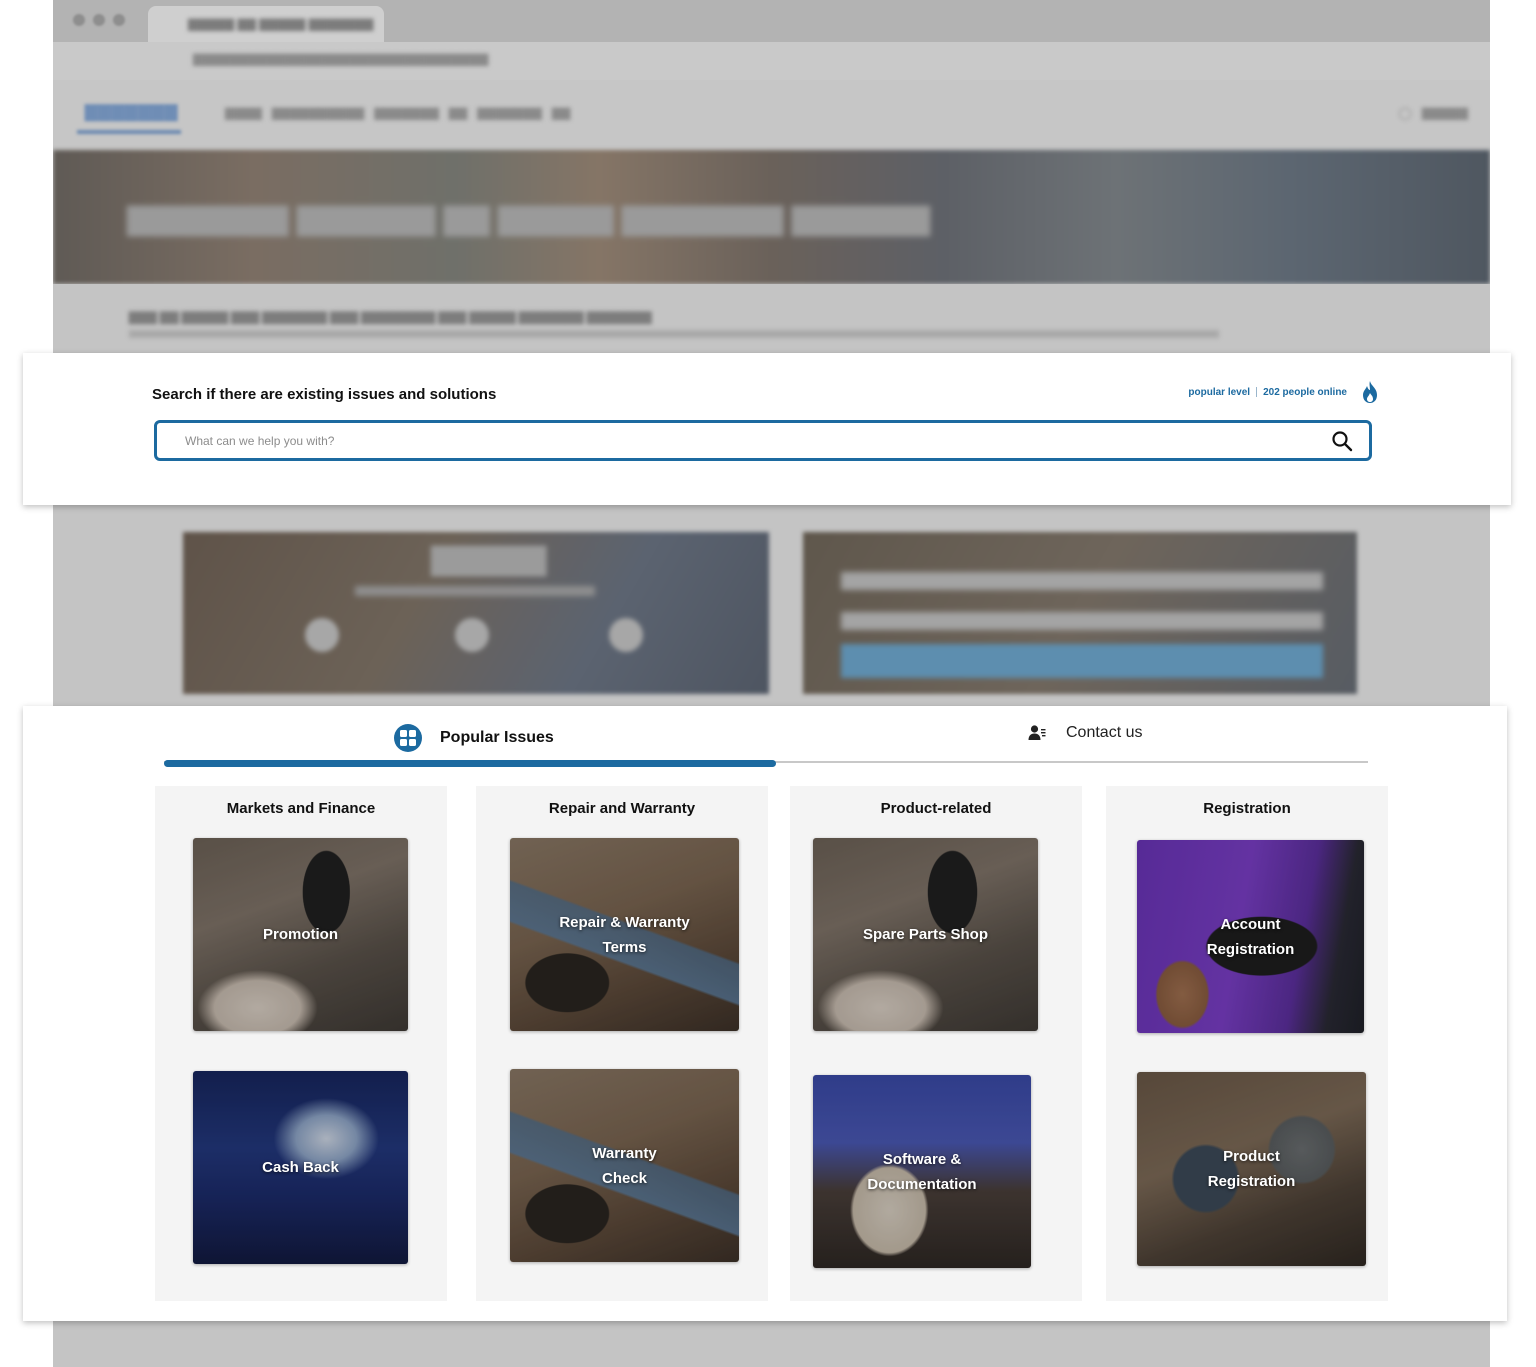 The height and width of the screenshot is (1367, 1536). I want to click on card-cash-back: Cash Back, so click(300, 1167).